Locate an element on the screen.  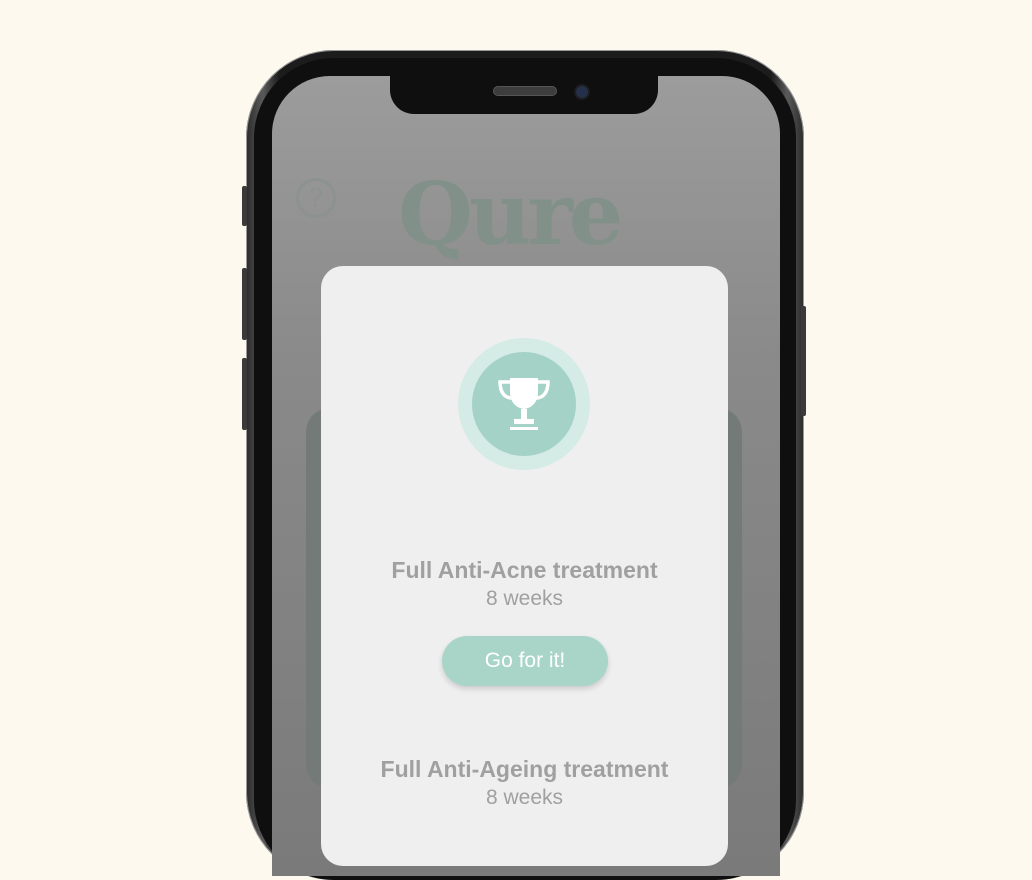
phone-speaker is located at coordinates (525, 91).